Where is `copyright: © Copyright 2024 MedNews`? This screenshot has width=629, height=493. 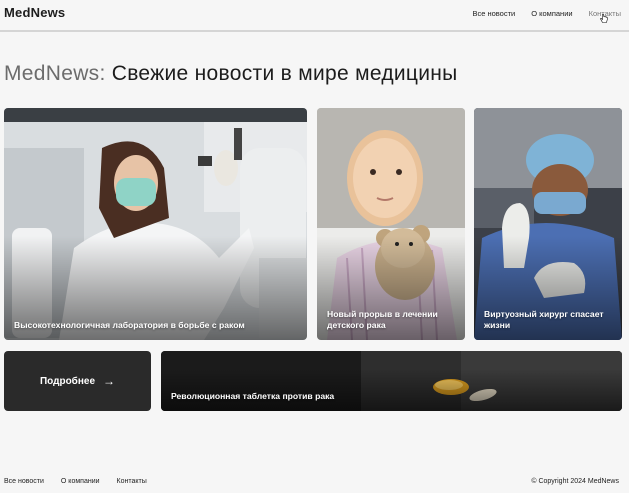
copyright: © Copyright 2024 MedNews is located at coordinates (575, 481).